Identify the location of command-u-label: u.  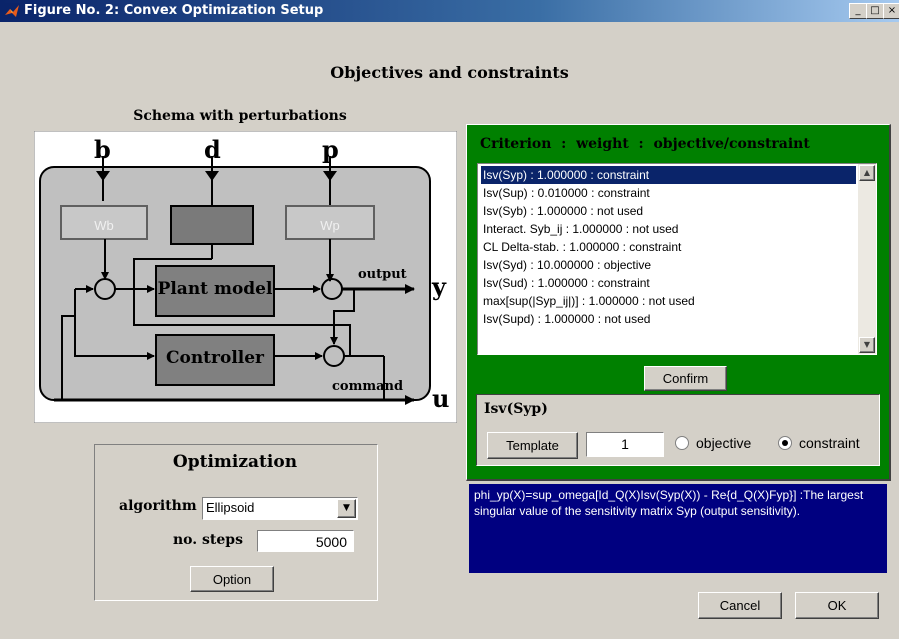
(441, 398).